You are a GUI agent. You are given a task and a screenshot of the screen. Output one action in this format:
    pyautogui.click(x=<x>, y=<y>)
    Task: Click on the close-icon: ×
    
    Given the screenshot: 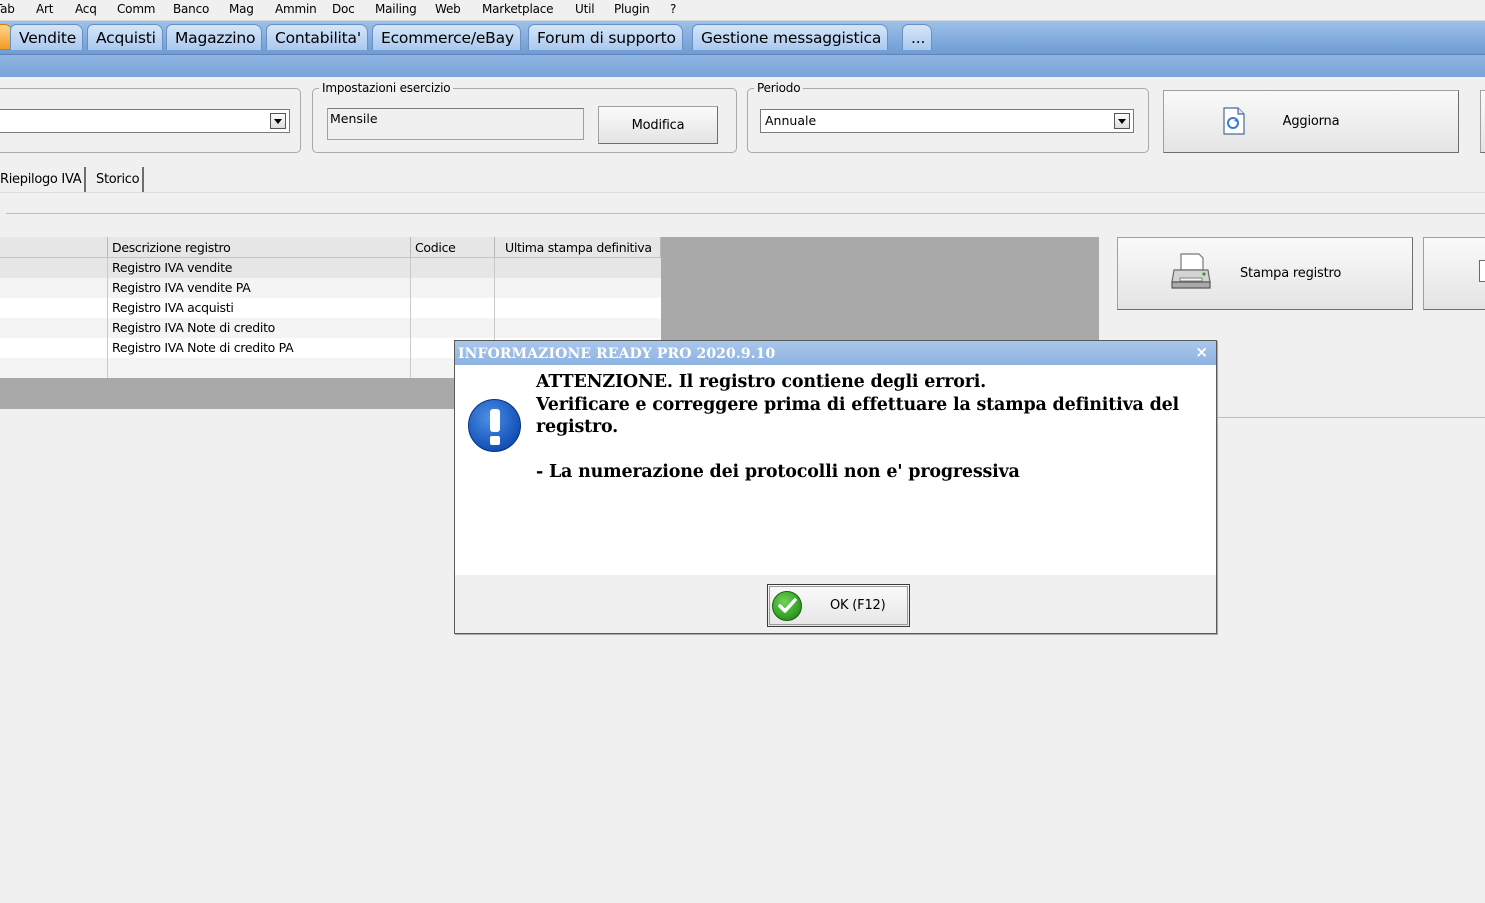 What is the action you would take?
    pyautogui.click(x=1201, y=352)
    